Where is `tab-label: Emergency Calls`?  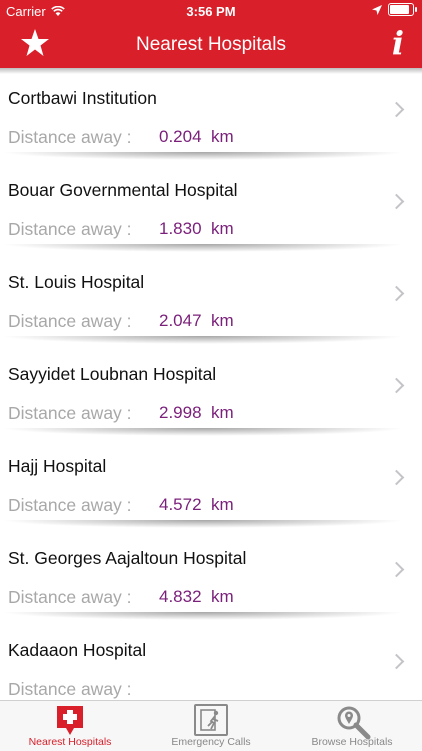 tab-label: Emergency Calls is located at coordinates (211, 742).